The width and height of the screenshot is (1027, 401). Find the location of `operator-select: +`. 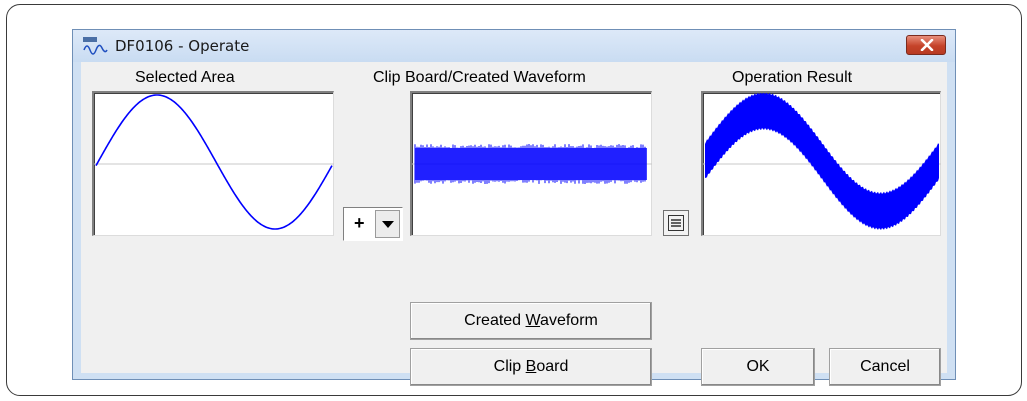

operator-select: + is located at coordinates (373, 224).